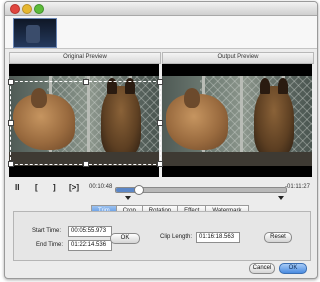 The height and width of the screenshot is (282, 320). What do you see at coordinates (101, 187) in the screenshot?
I see `current-time-label: 00:10:48` at bounding box center [101, 187].